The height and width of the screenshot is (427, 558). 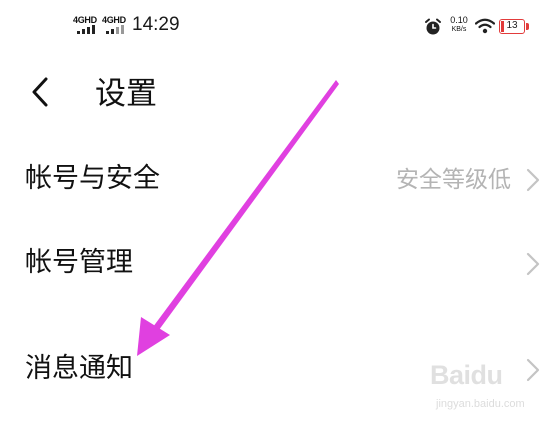 What do you see at coordinates (459, 20) in the screenshot?
I see `net-speed-value: 0.10` at bounding box center [459, 20].